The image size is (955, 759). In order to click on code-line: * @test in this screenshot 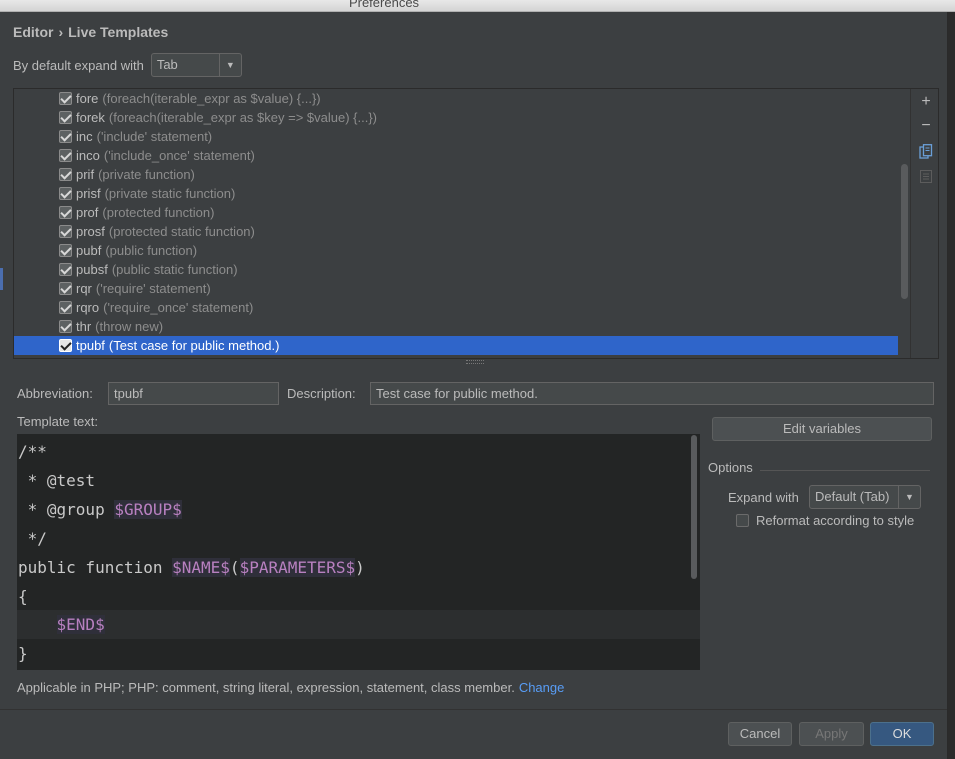, I will do `click(56, 480)`.